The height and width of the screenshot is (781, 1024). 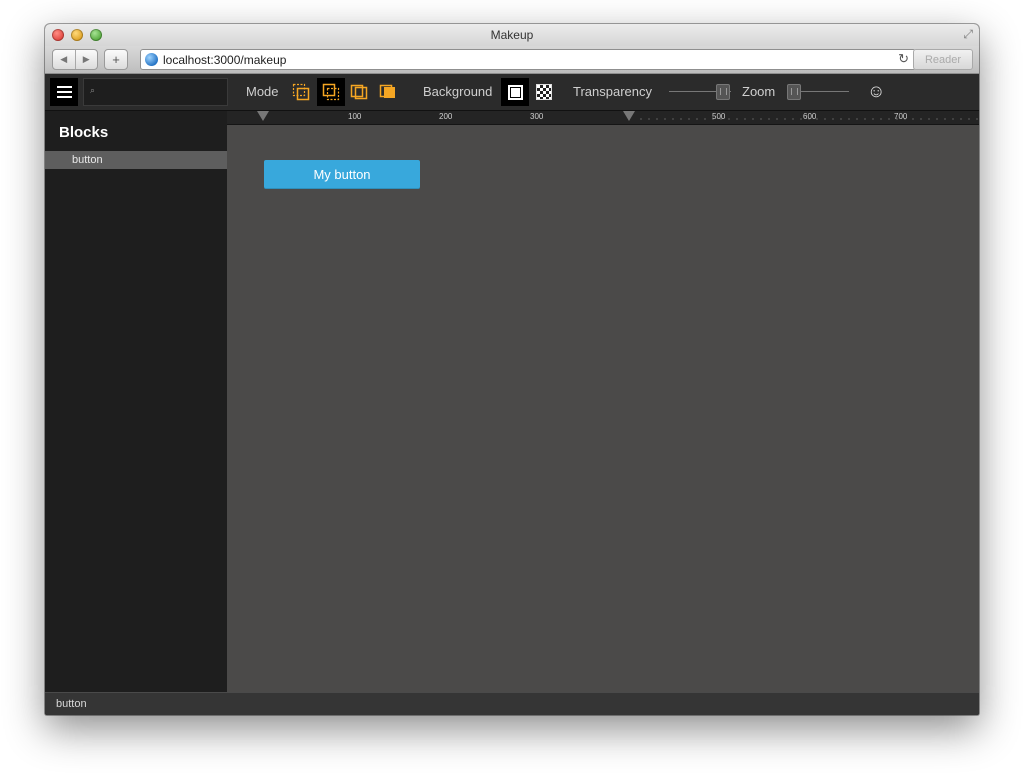 I want to click on white-square-icon, so click(x=515, y=92).